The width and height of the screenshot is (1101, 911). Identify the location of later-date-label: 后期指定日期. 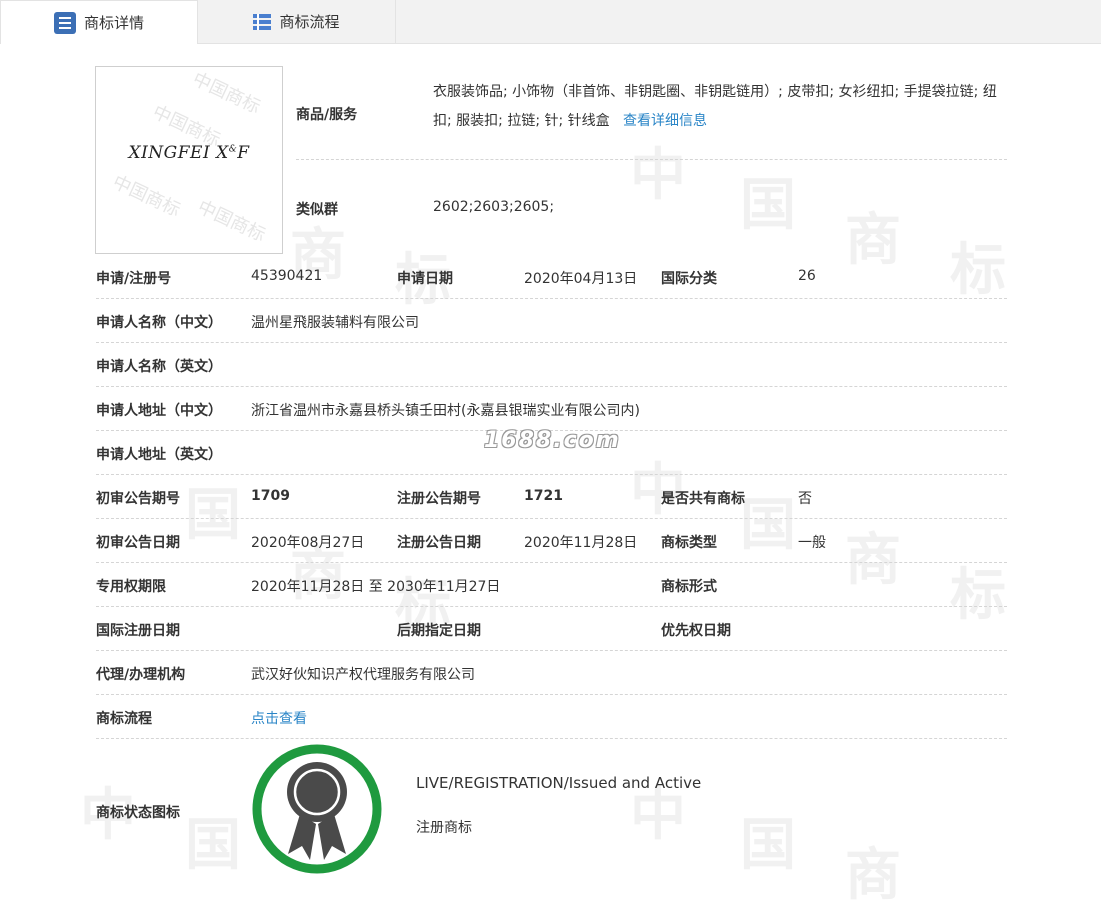
(439, 631).